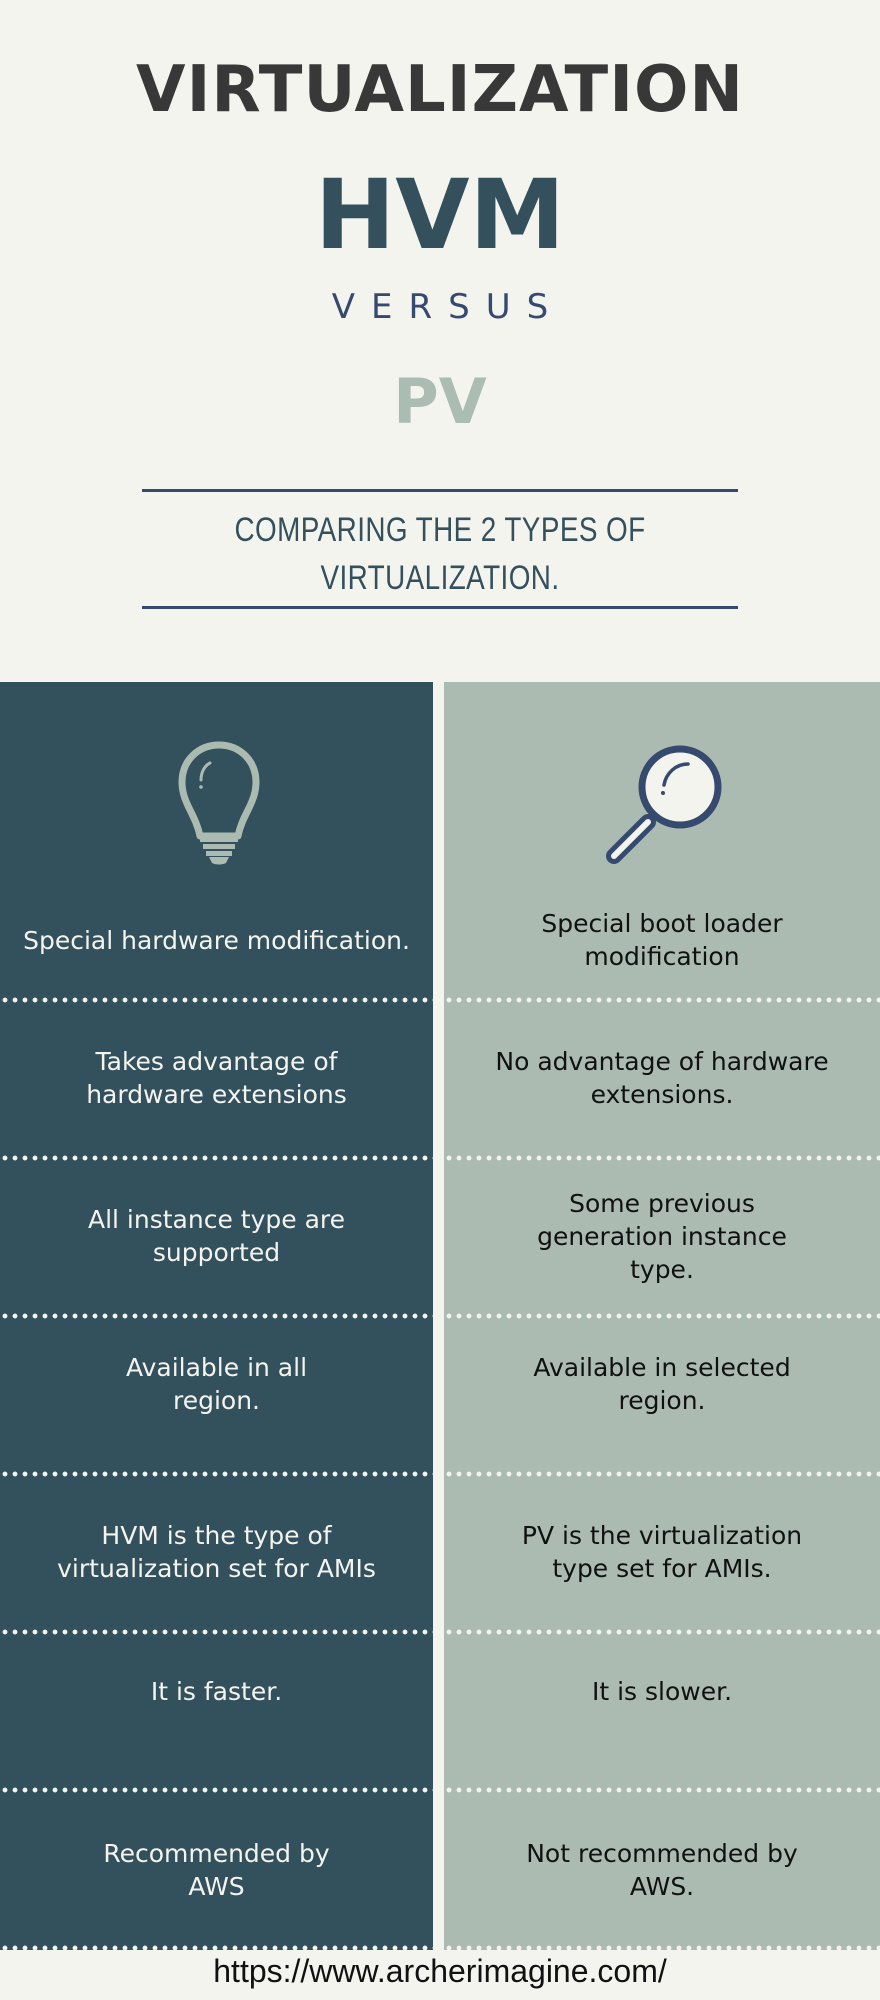  What do you see at coordinates (216, 1870) in the screenshot?
I see `hvm-feature-7: Recommended by AWS` at bounding box center [216, 1870].